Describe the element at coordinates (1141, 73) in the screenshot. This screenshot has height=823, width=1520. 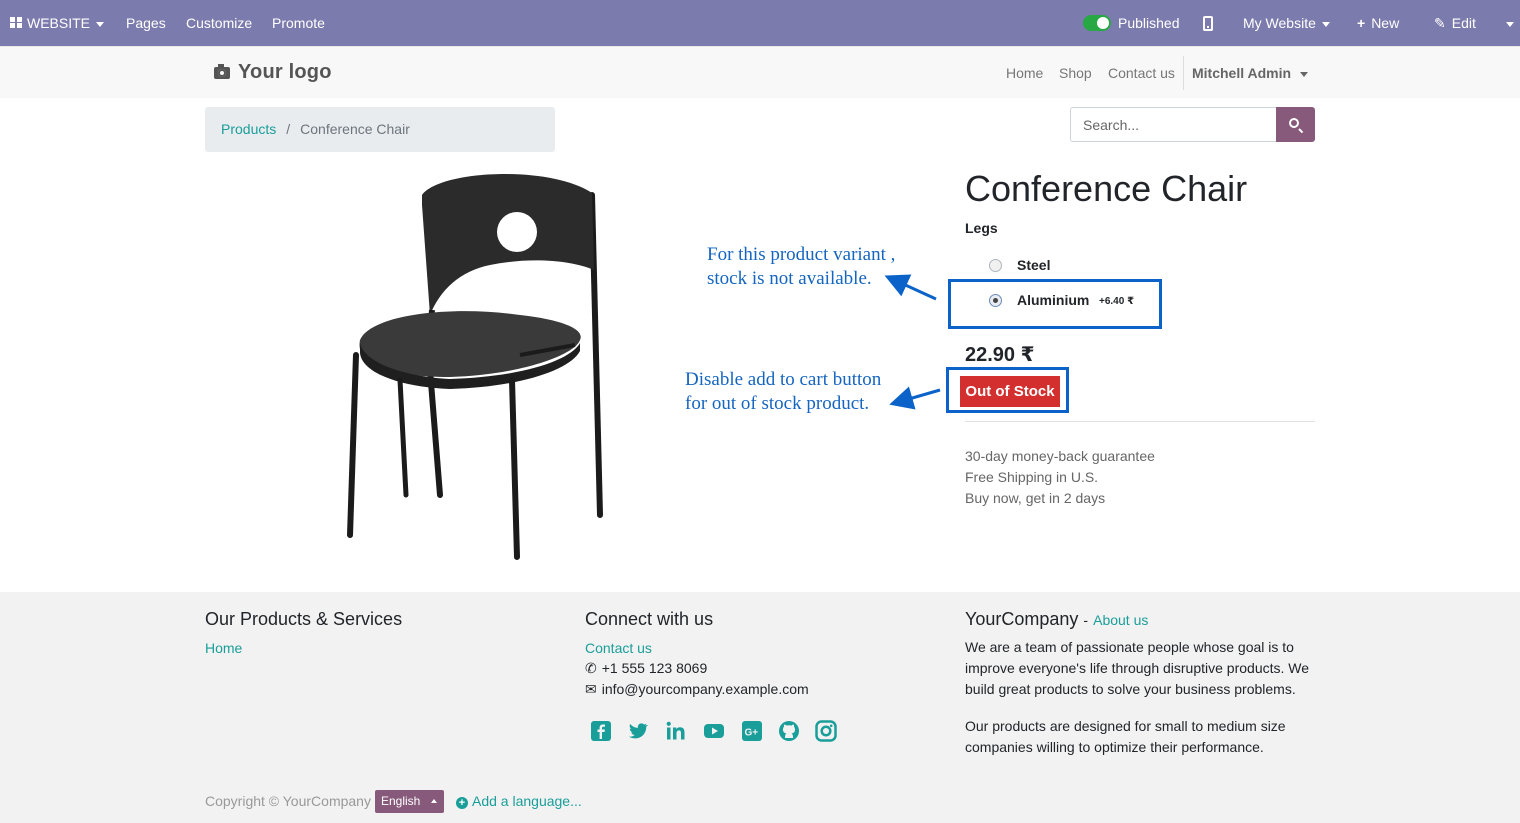
I see `nav-contact-us: Contact us` at that location.